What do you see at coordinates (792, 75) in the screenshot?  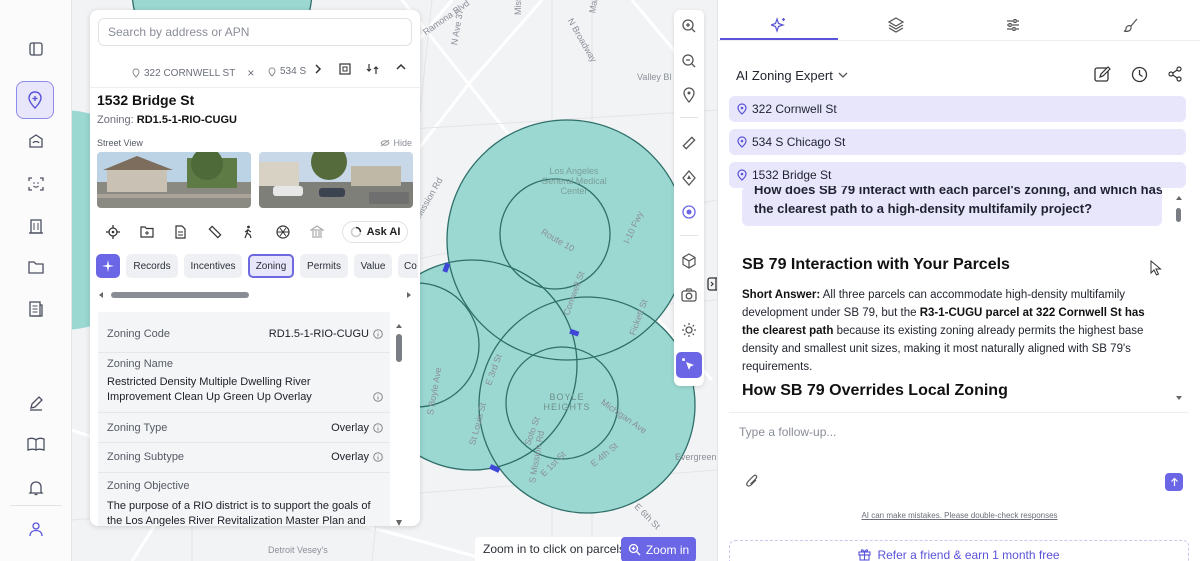 I see `ai-model-selector: AI Zoning Expert` at bounding box center [792, 75].